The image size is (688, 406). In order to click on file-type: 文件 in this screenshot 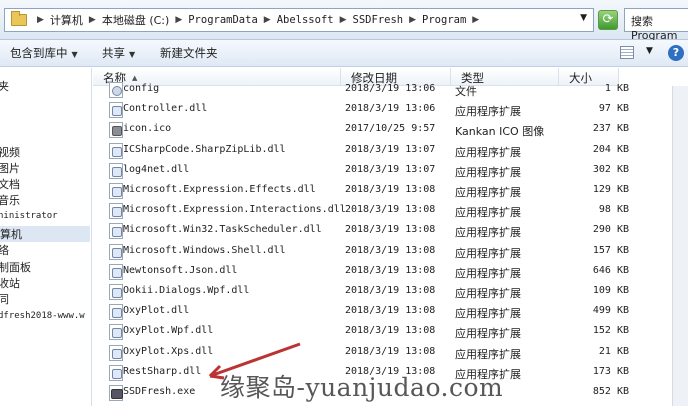, I will do `click(466, 91)`.